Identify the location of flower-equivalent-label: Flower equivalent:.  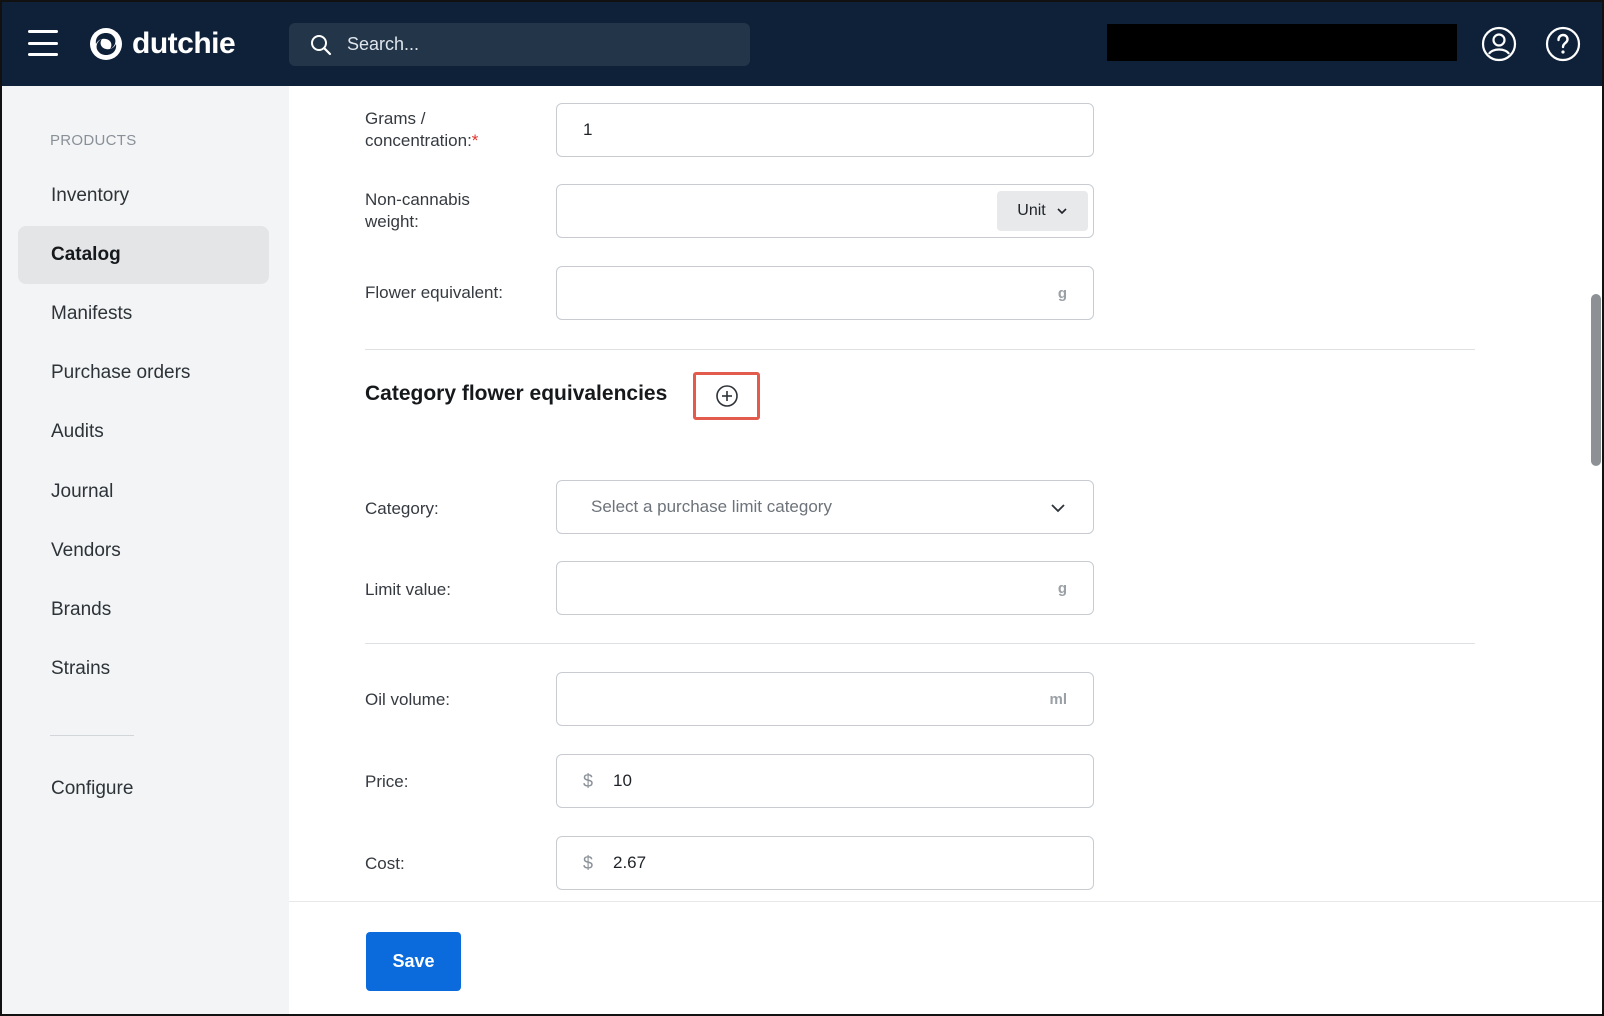
(434, 292).